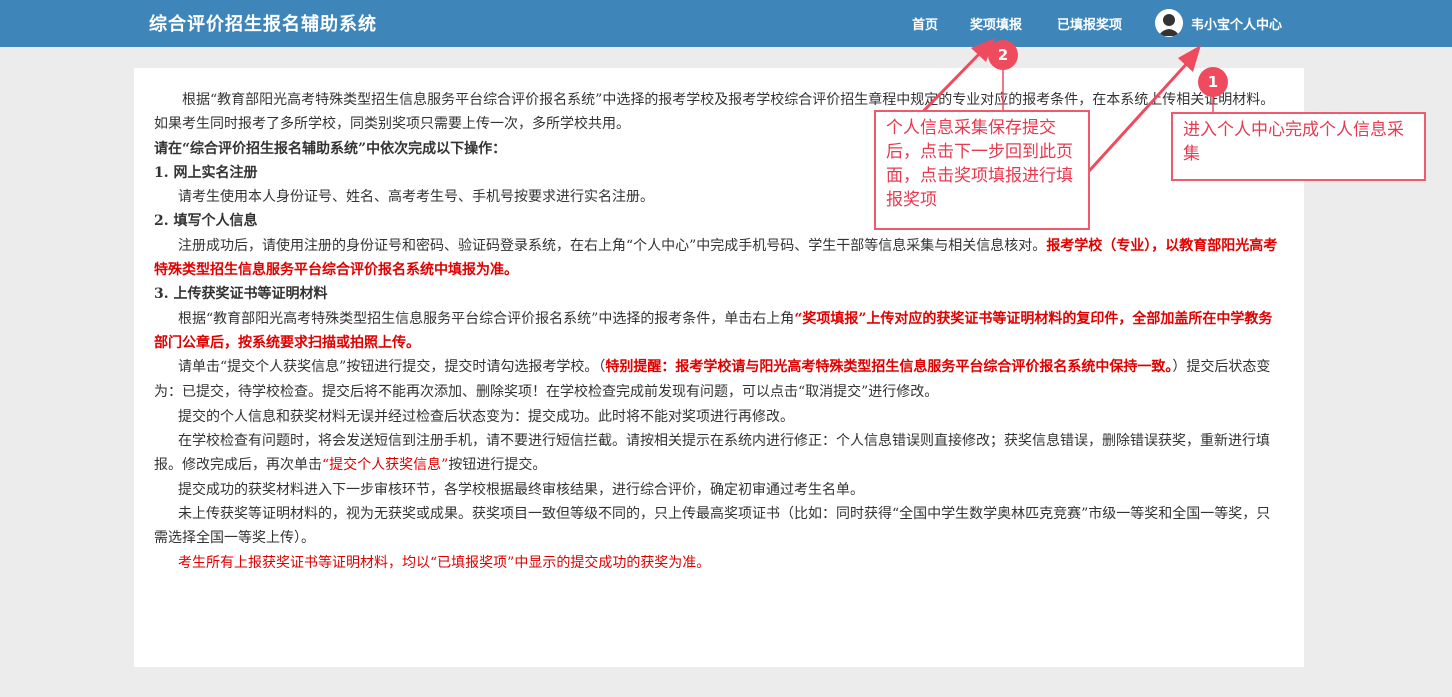 The width and height of the screenshot is (1452, 697). I want to click on annotation-arrows, so click(1058, 132).